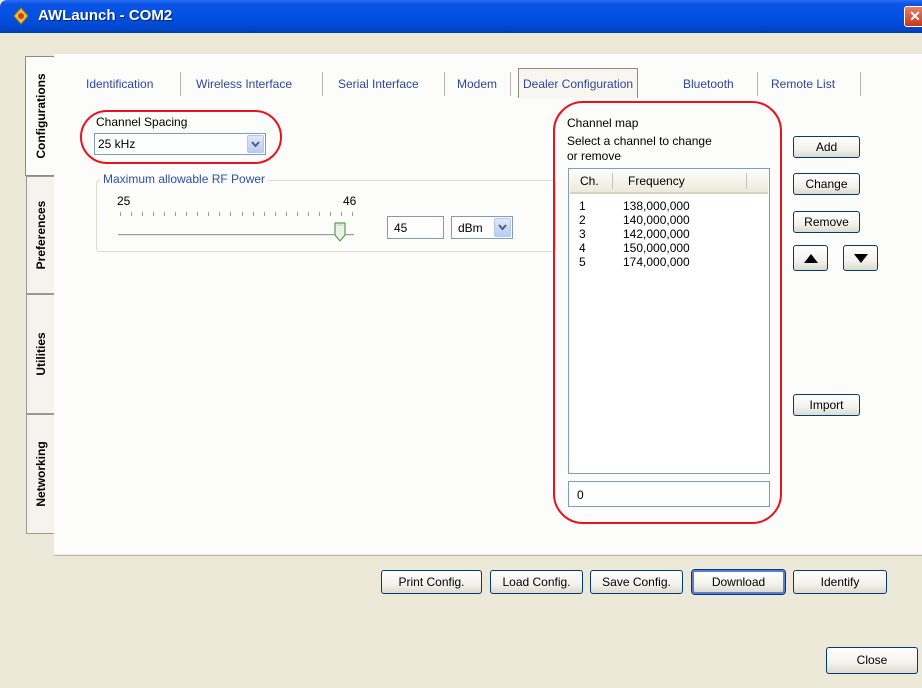 The width and height of the screenshot is (922, 688). What do you see at coordinates (378, 84) in the screenshot?
I see `tab-serial-interface: Serial Interface` at bounding box center [378, 84].